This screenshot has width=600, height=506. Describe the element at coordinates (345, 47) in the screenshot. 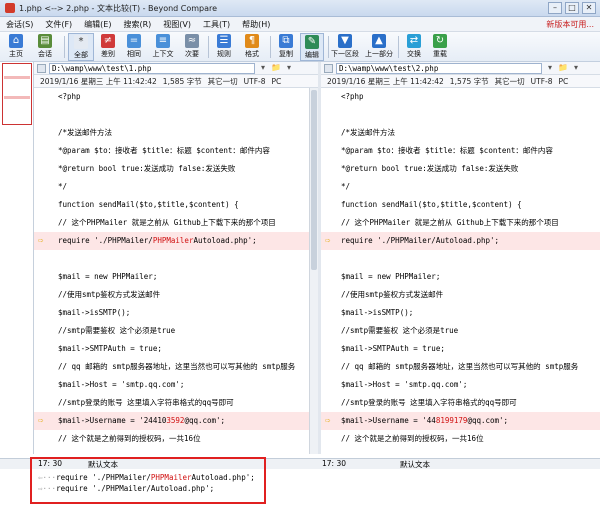

I see `next-section-button: ▼ 下一区段` at that location.